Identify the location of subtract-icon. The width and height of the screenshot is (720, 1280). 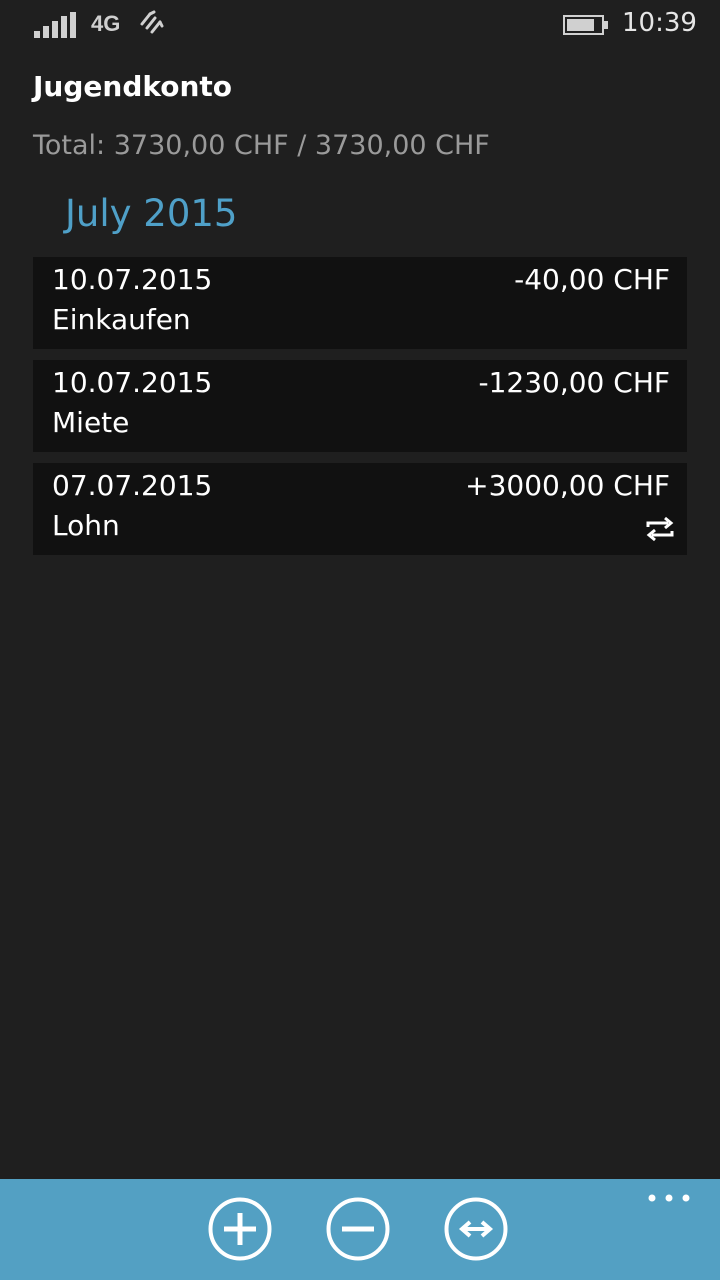
(358, 1229).